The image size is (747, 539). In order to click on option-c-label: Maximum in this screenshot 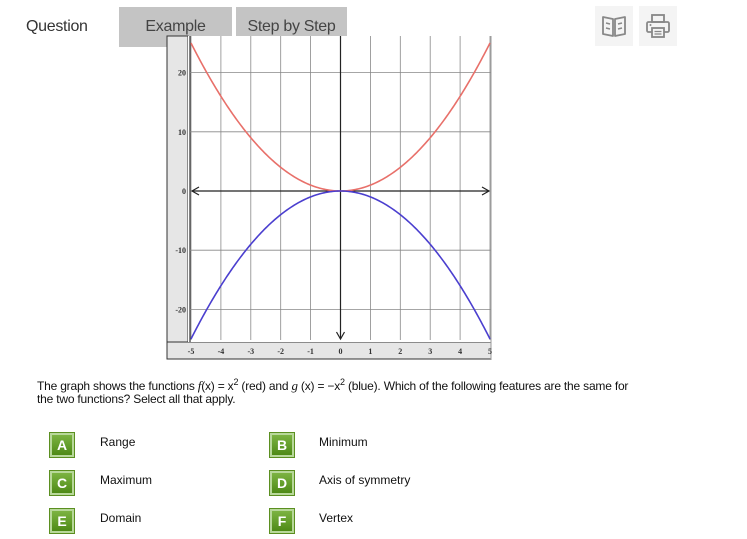, I will do `click(126, 480)`.